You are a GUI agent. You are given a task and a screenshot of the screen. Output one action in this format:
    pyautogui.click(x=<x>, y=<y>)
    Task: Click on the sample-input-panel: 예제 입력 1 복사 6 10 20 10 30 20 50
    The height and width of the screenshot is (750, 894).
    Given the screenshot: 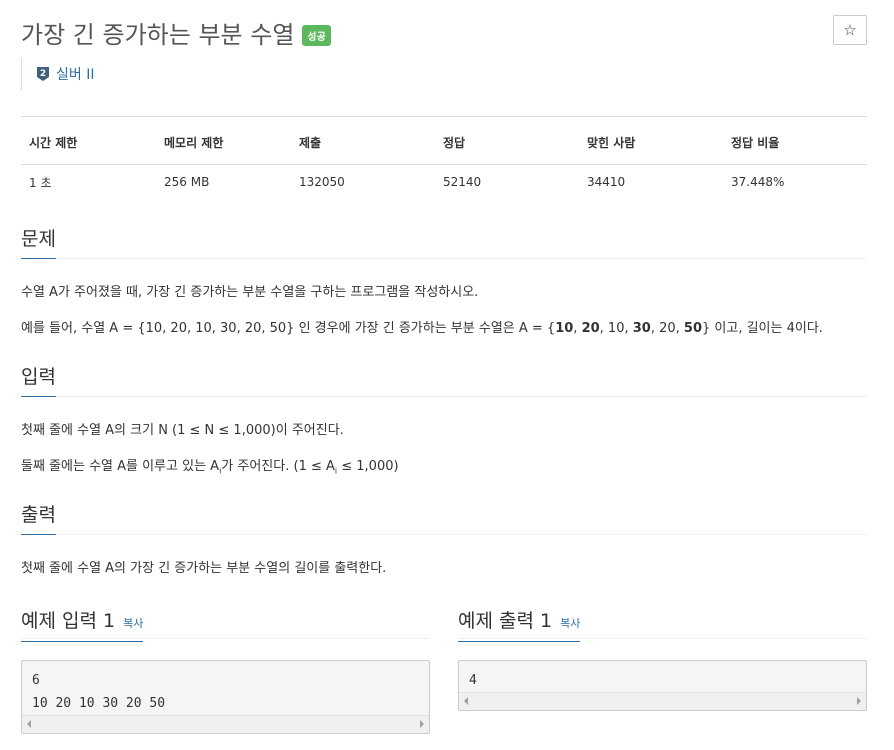 What is the action you would take?
    pyautogui.click(x=225, y=667)
    